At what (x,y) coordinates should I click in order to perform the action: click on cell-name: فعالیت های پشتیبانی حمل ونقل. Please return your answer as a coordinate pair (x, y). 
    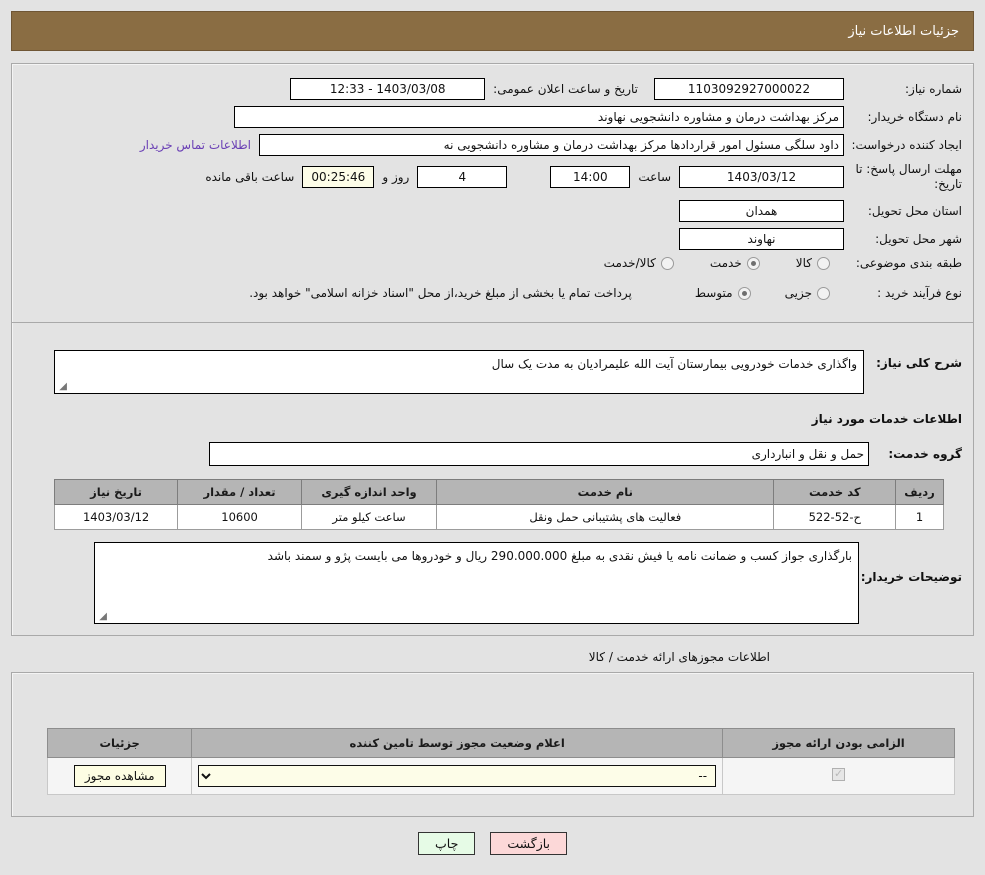
    Looking at the image, I should click on (605, 517).